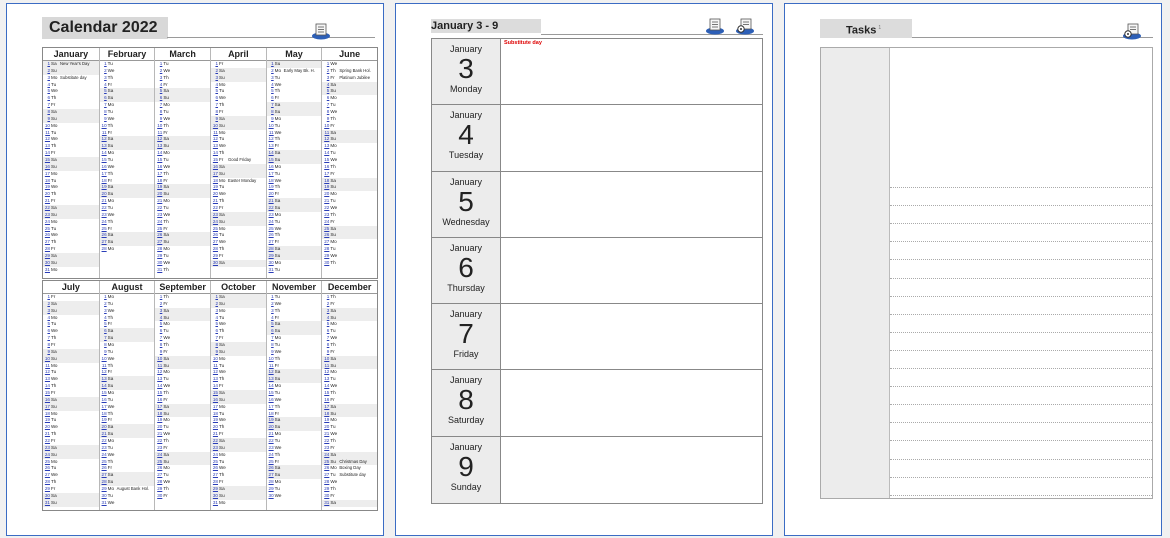 The width and height of the screenshot is (1170, 538). What do you see at coordinates (71, 119) in the screenshot?
I see `day-row: 9Su` at bounding box center [71, 119].